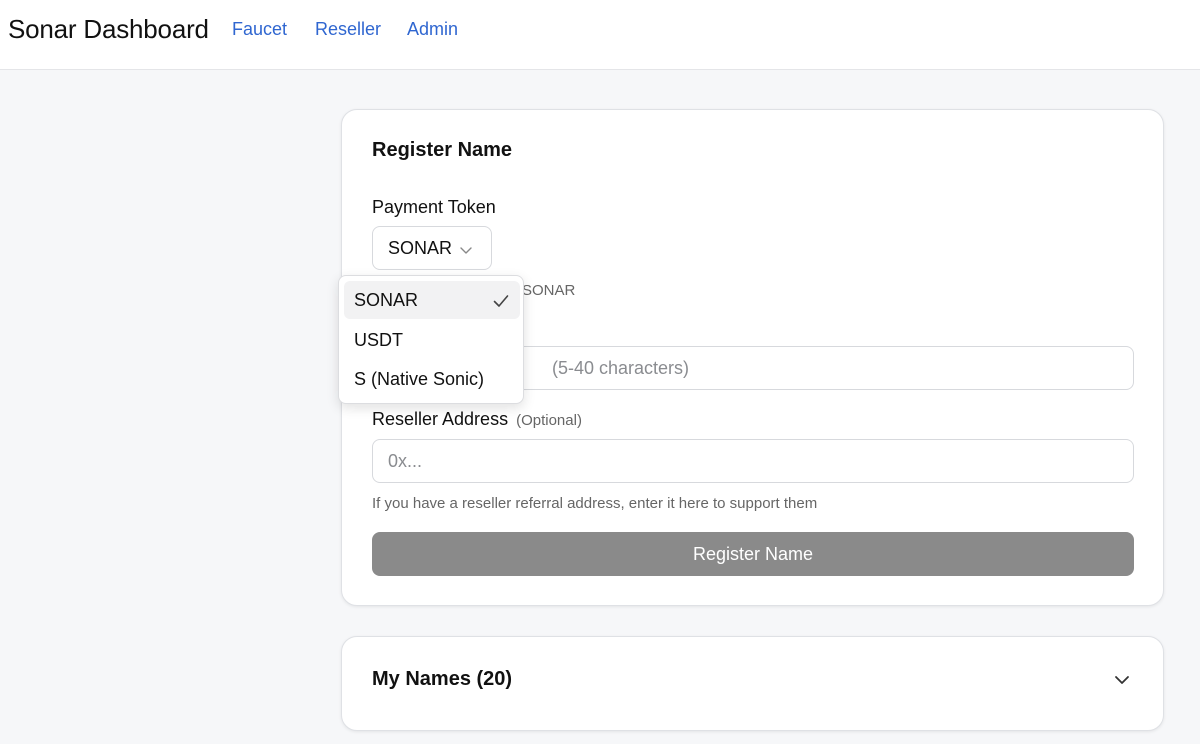 The image size is (1200, 744). What do you see at coordinates (432, 29) in the screenshot?
I see `nav-link-admin: Admin` at bounding box center [432, 29].